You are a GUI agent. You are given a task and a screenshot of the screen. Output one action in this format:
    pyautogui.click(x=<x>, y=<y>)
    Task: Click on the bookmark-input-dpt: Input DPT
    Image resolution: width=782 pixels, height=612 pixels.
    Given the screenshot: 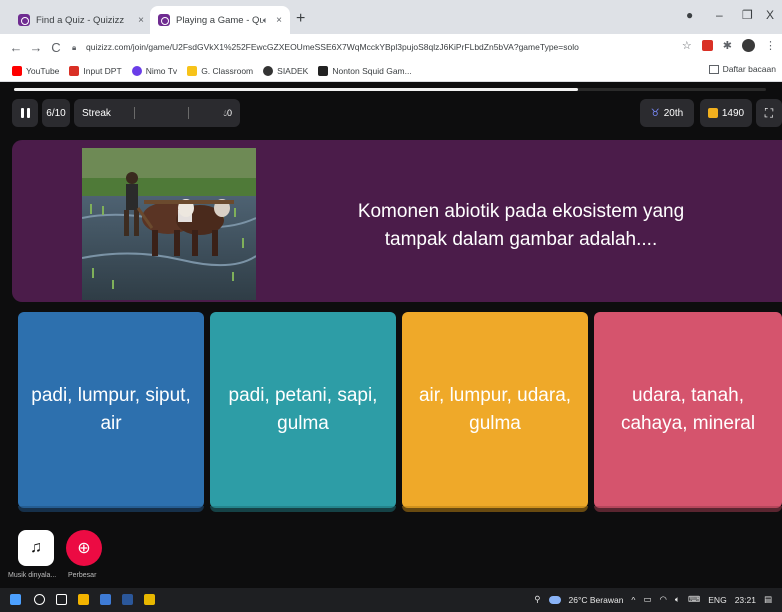 What is the action you would take?
    pyautogui.click(x=95, y=70)
    